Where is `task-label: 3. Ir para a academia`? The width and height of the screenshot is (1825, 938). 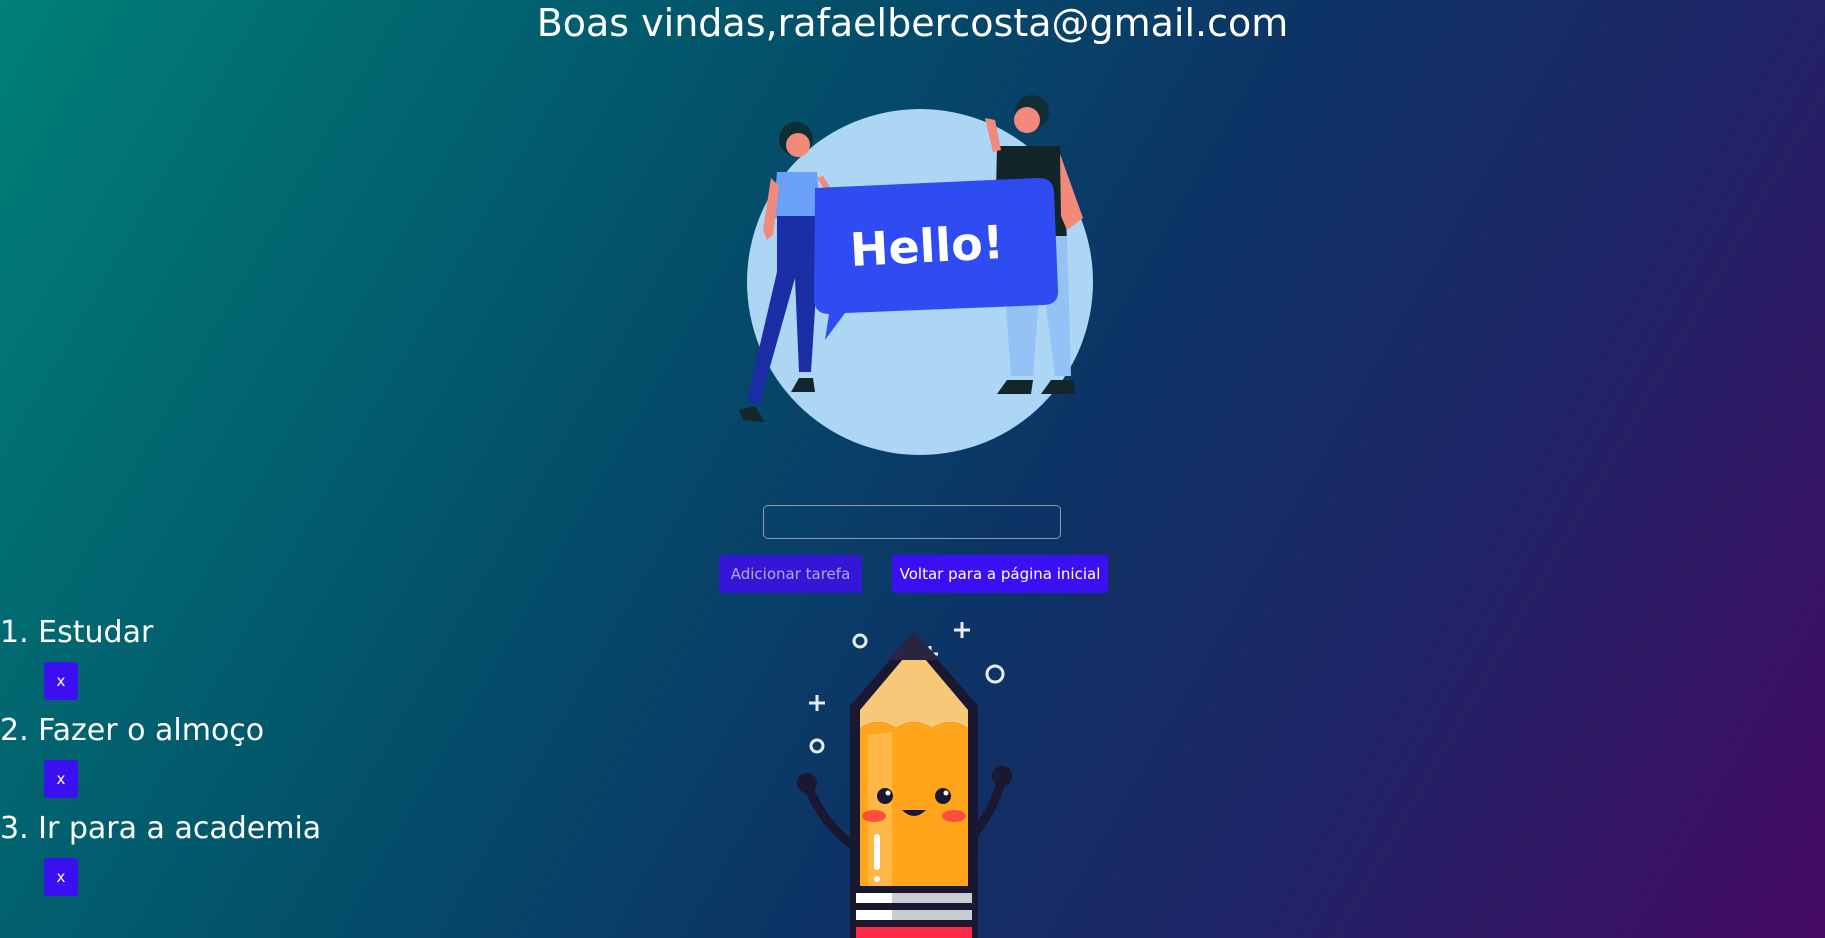 task-label: 3. Ir para a academia is located at coordinates (161, 828).